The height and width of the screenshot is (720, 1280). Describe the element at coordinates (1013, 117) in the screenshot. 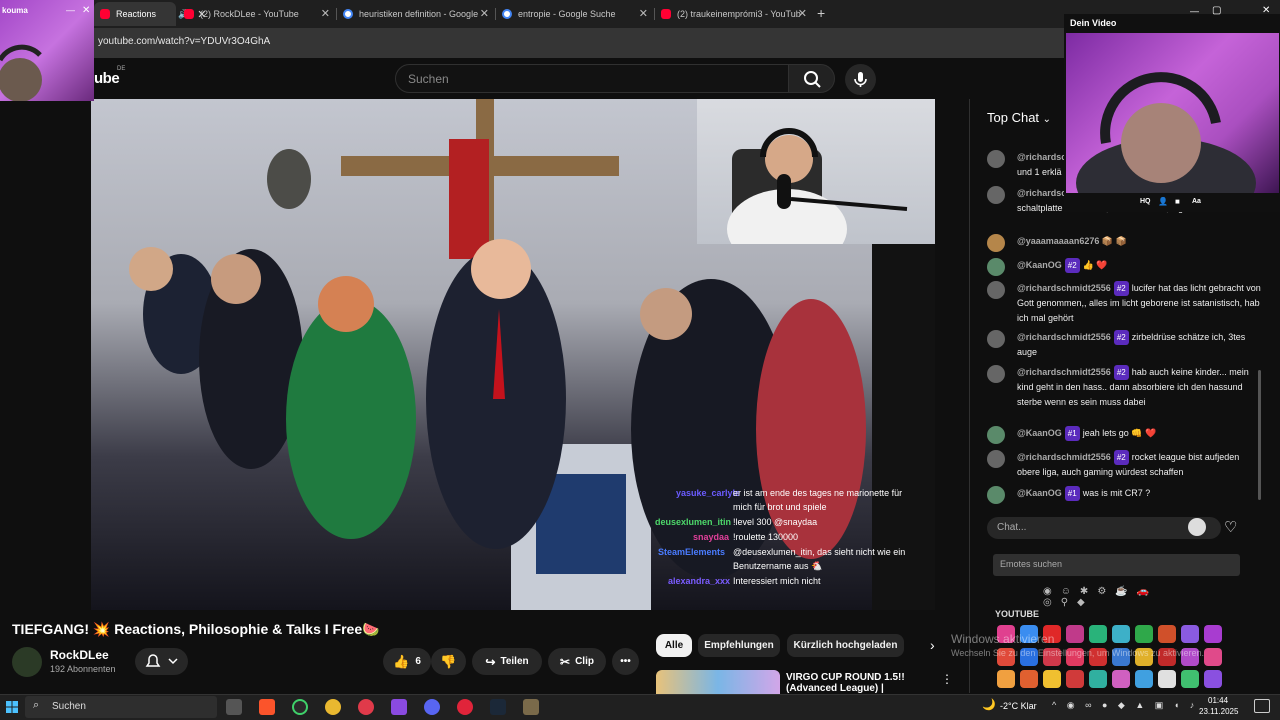

I see `top-chat-label: Top Chat` at that location.